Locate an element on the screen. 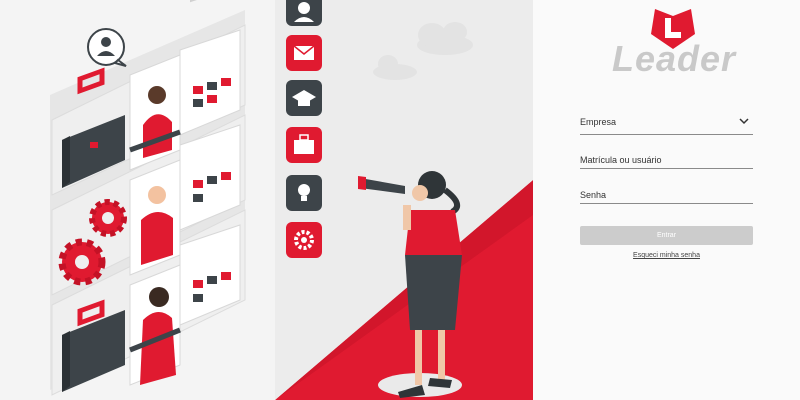  chevron-down-icon is located at coordinates (744, 121).